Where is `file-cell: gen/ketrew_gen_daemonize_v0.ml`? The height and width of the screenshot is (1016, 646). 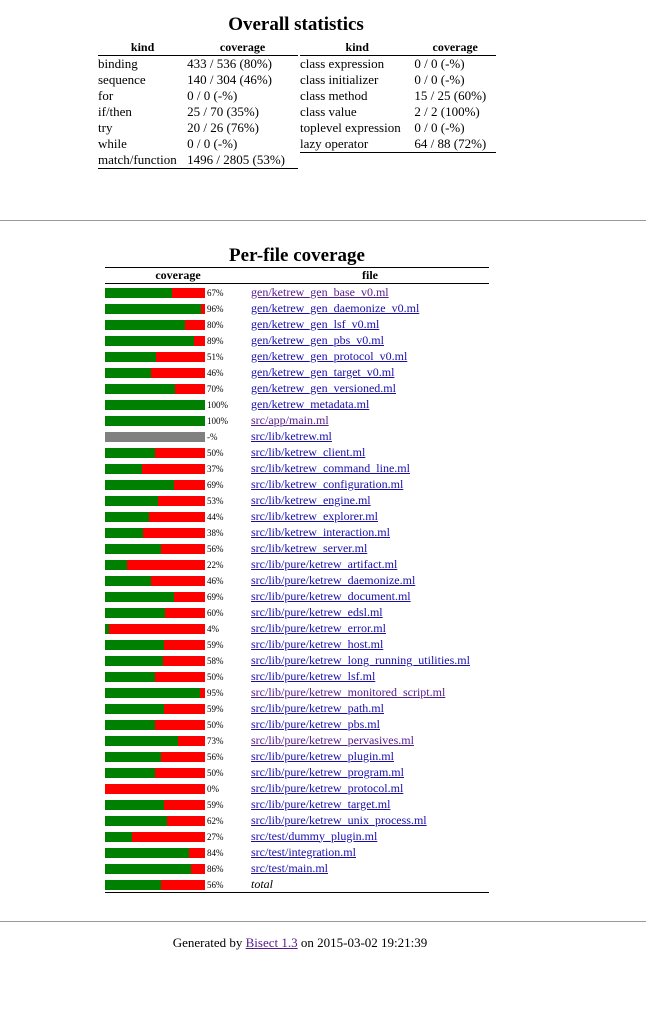 file-cell: gen/ketrew_gen_daemonize_v0.ml is located at coordinates (370, 308).